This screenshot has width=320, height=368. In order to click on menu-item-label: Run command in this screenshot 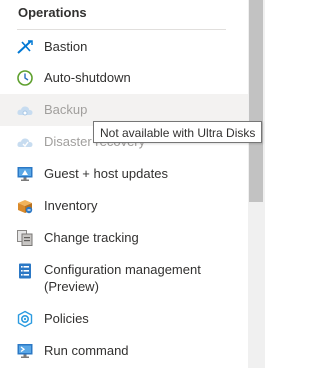, I will do `click(86, 350)`.